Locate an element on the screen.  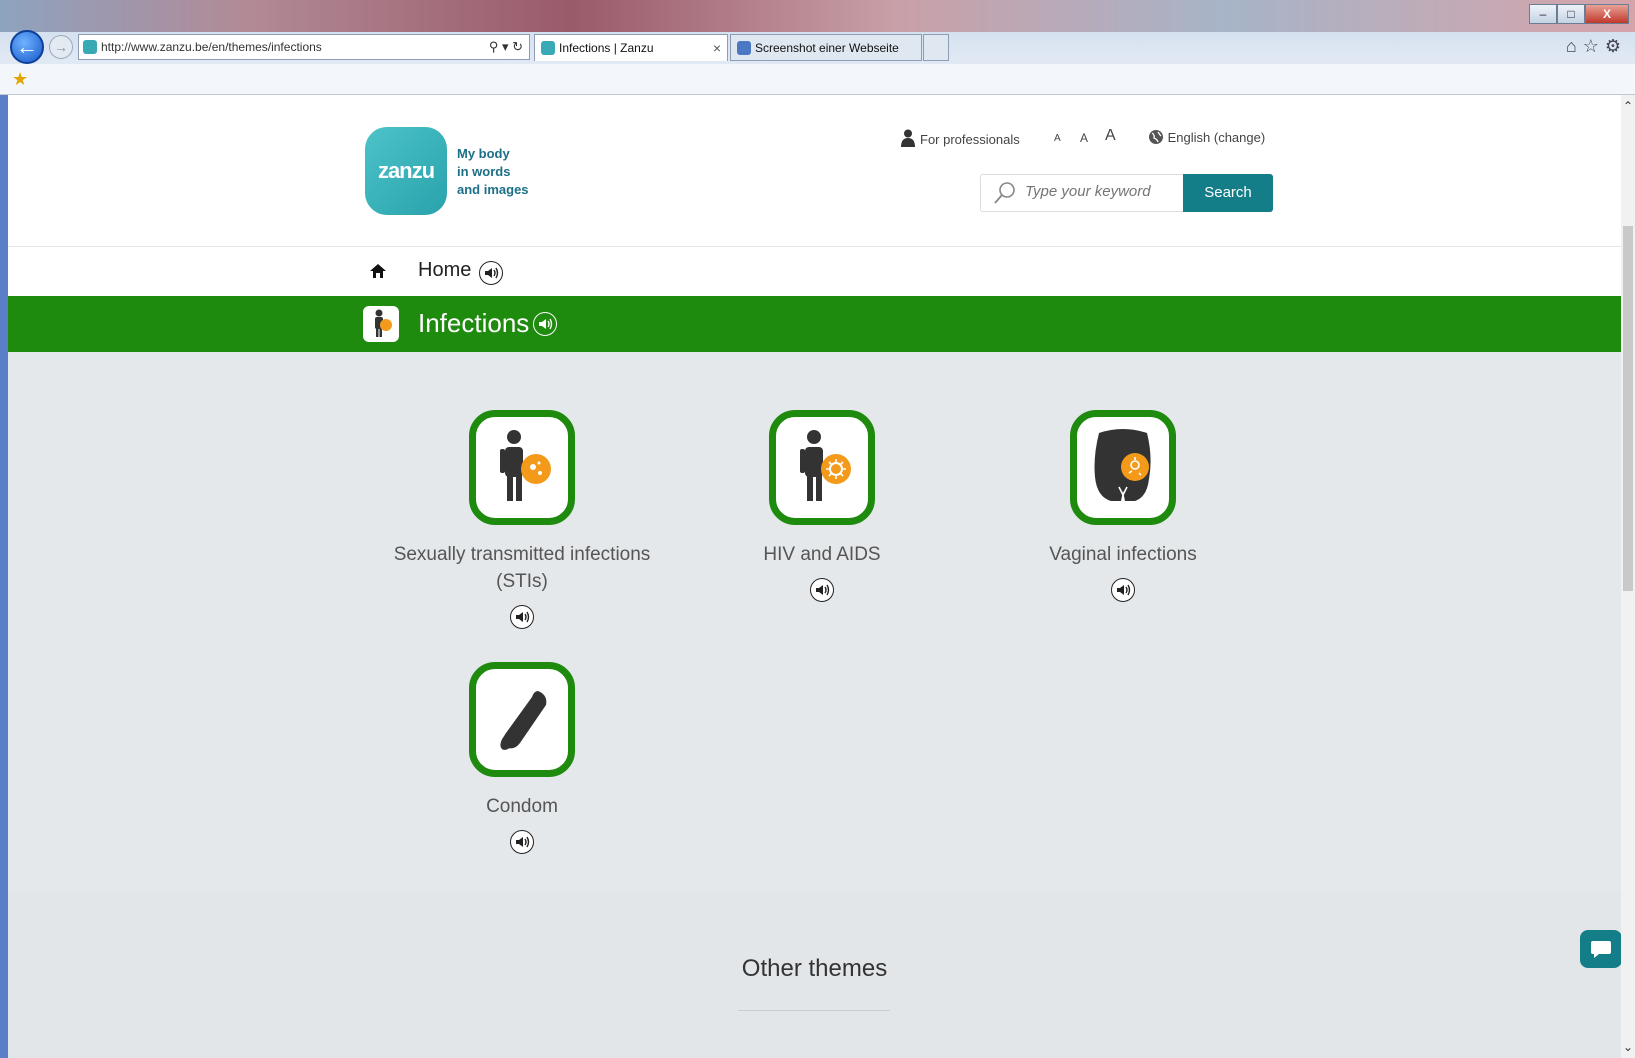
topic-title-line: Vaginal infections is located at coordinates (1123, 554).